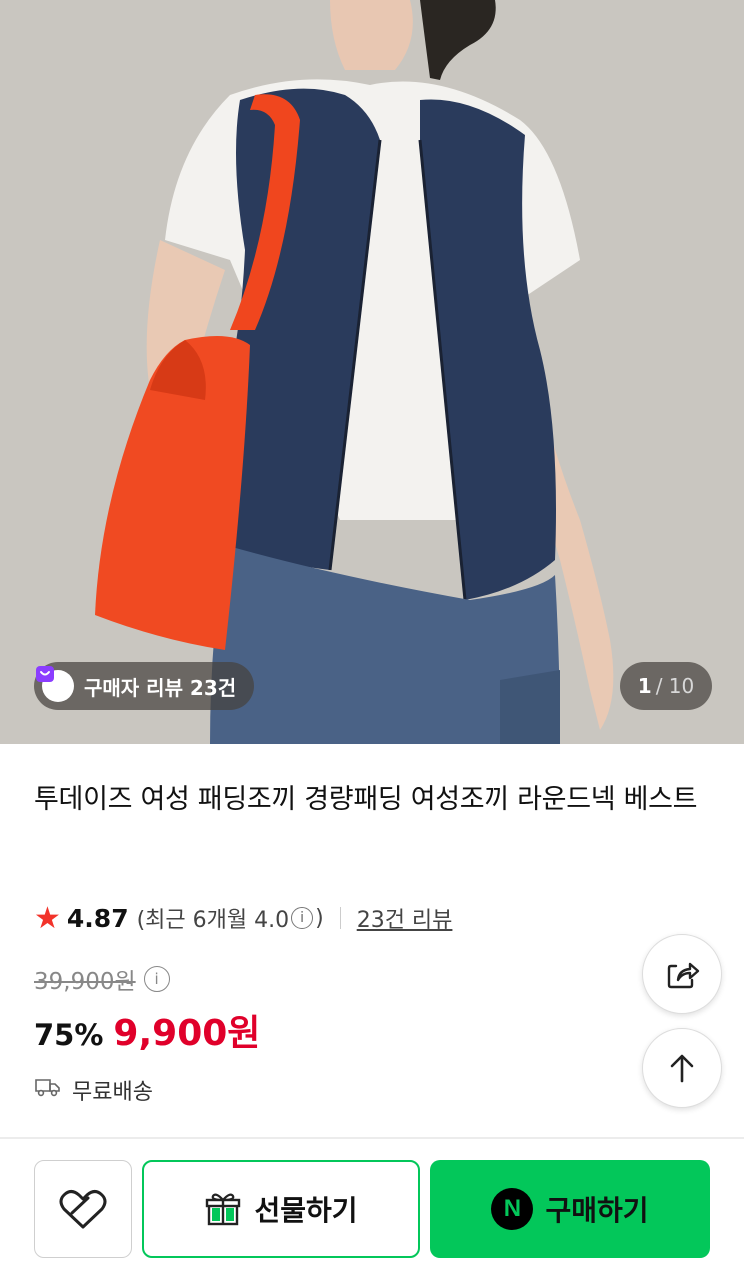 The image size is (744, 1280). Describe the element at coordinates (597, 1210) in the screenshot. I see `buy-button-label: 구매하기` at that location.